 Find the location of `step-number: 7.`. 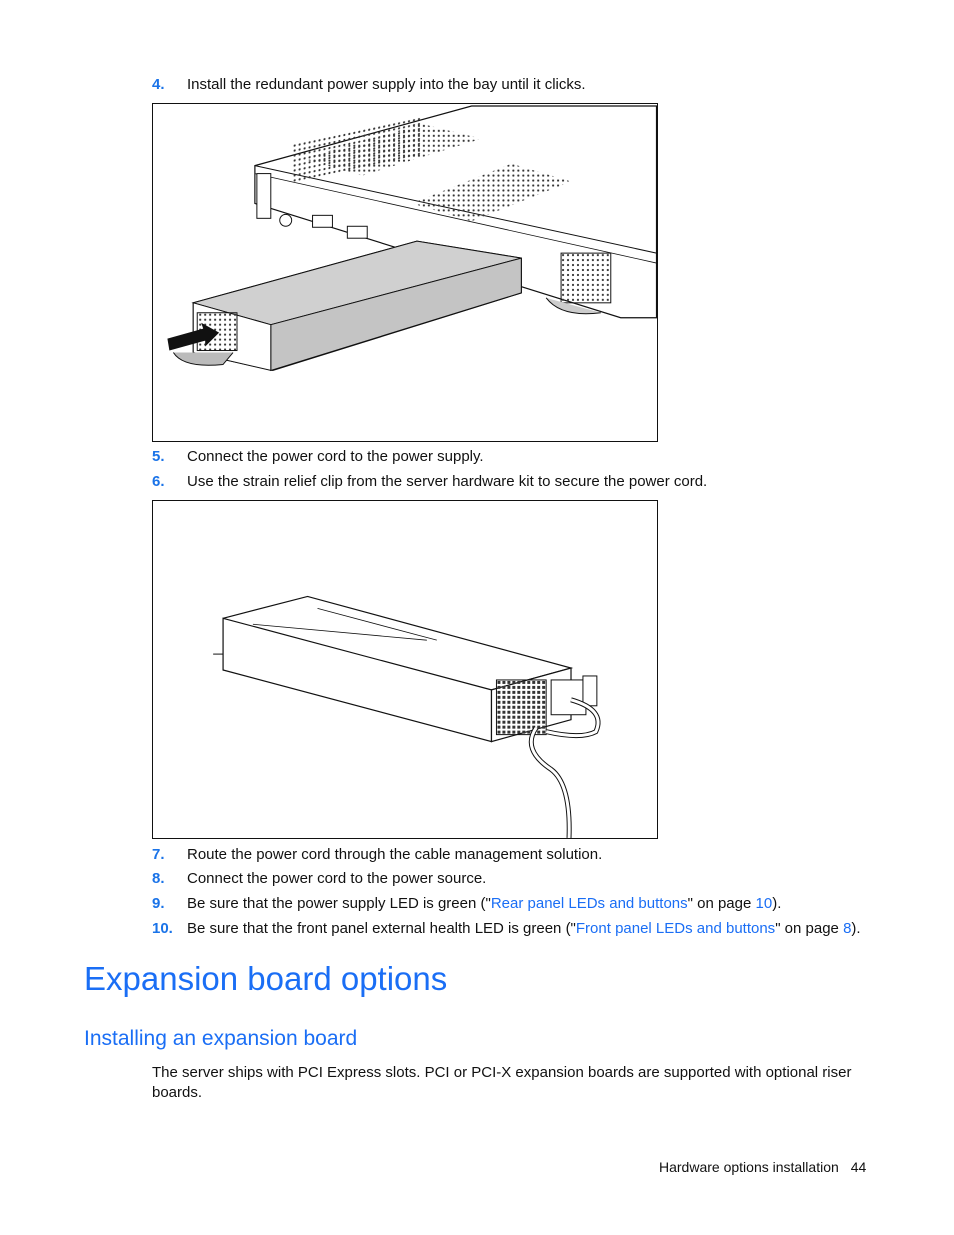

step-number: 7. is located at coordinates (158, 854).